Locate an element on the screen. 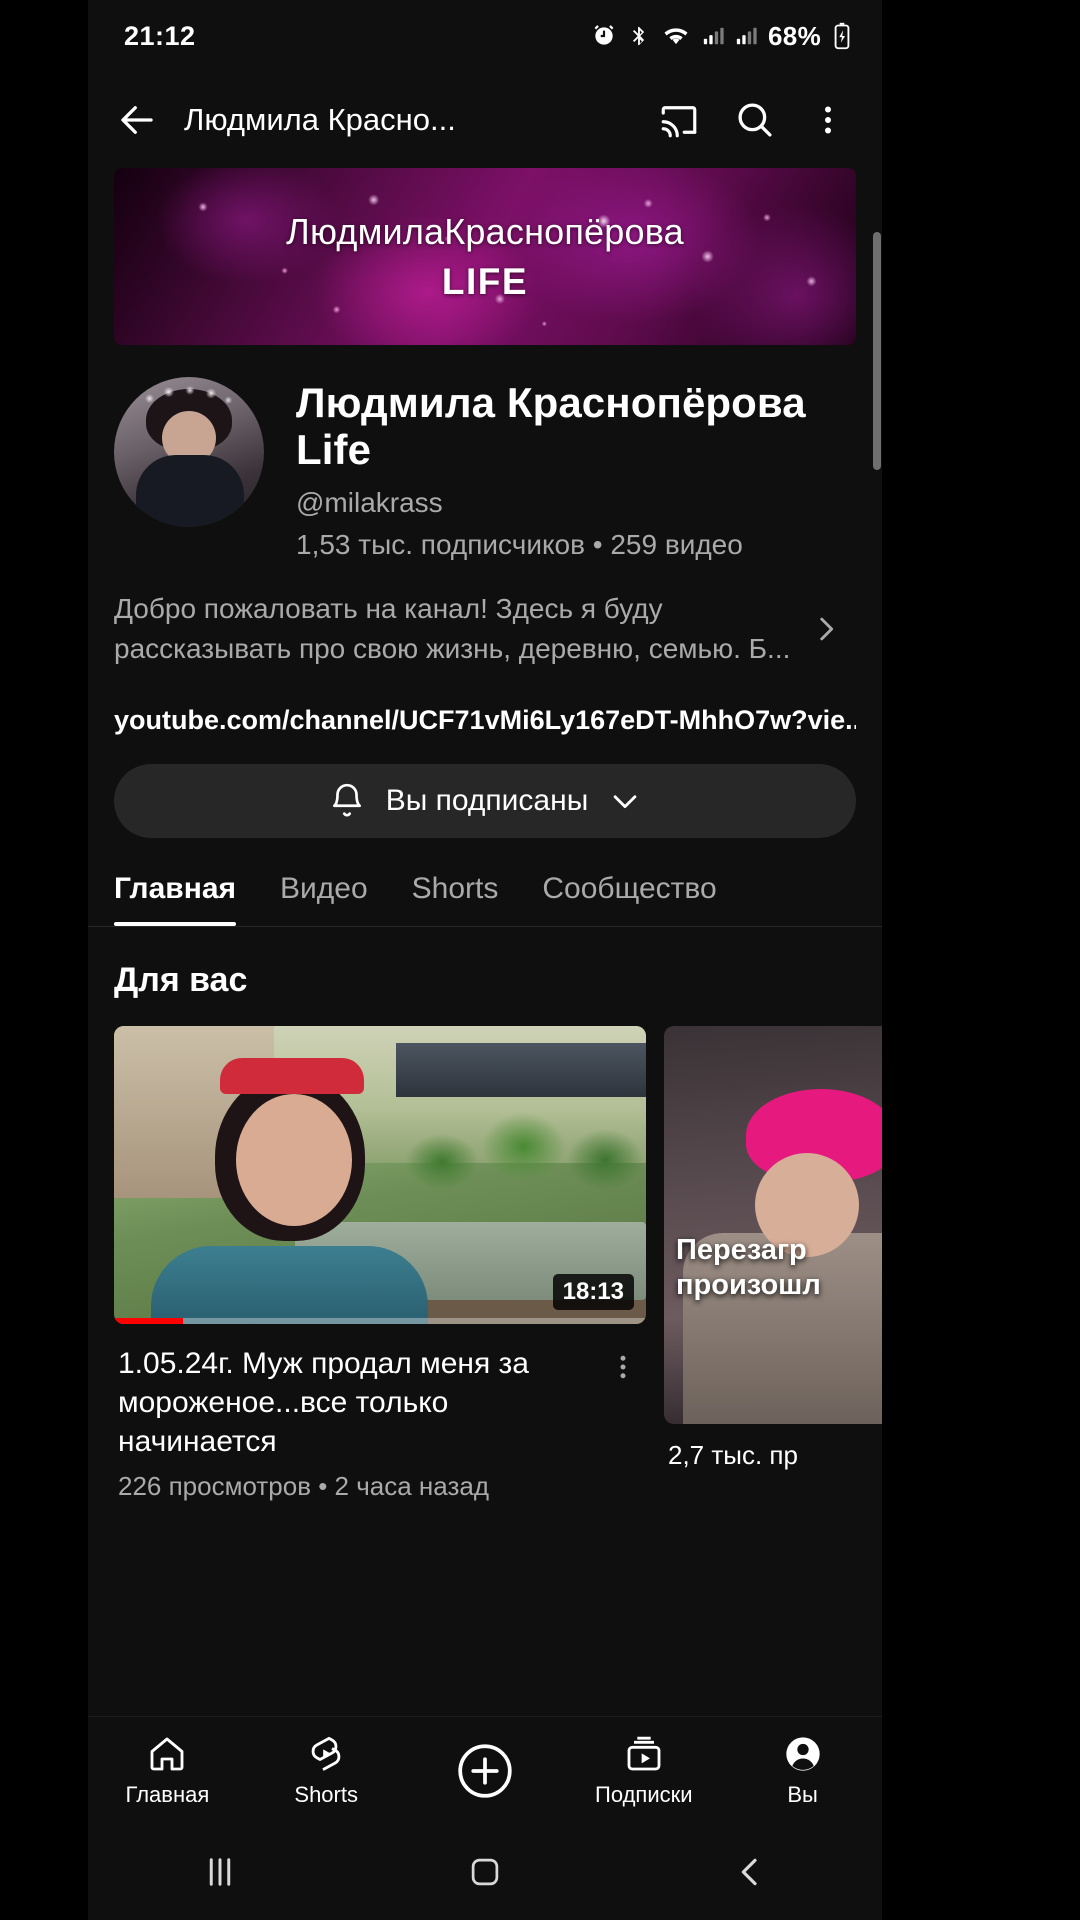 Image resolution: width=1080 pixels, height=1920 pixels. thumb-bushes is located at coordinates (518, 1142).